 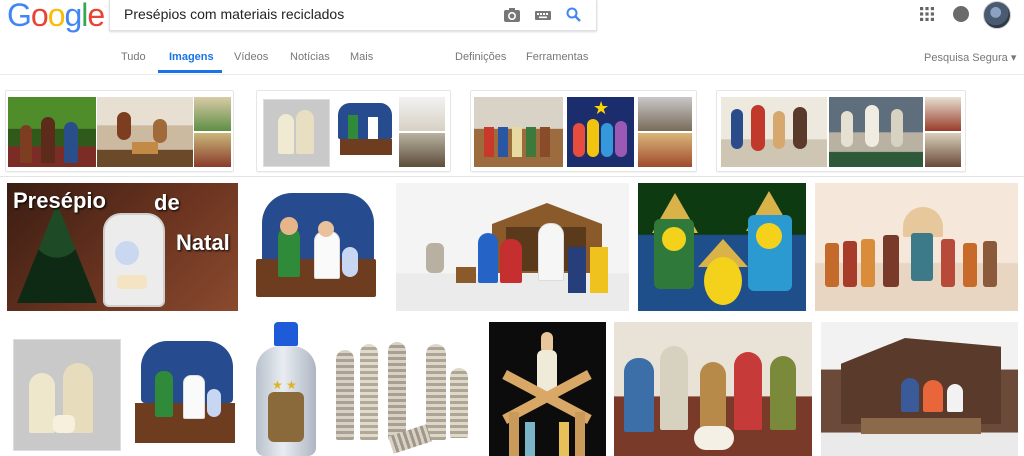 I want to click on related-thumbnail: ★, so click(x=600, y=132).